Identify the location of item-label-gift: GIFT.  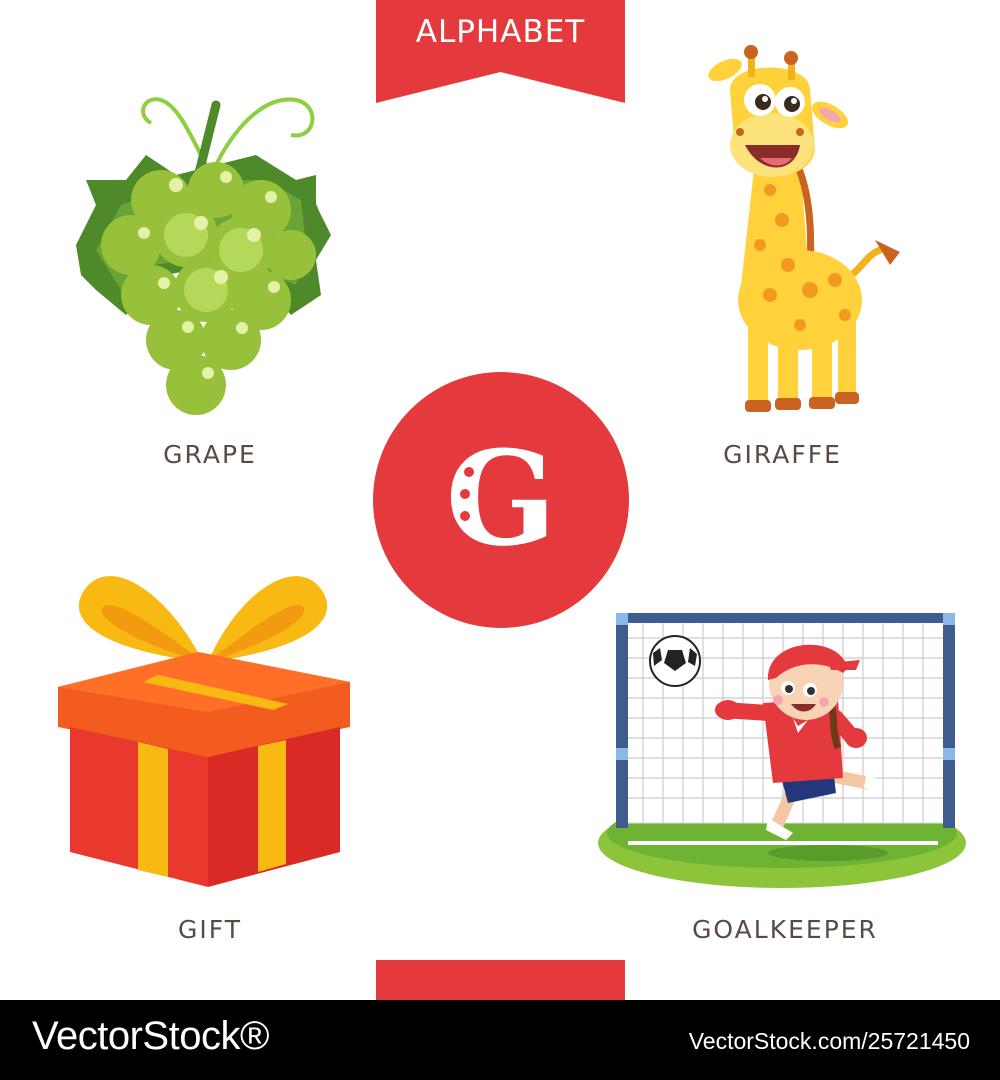
(210, 929).